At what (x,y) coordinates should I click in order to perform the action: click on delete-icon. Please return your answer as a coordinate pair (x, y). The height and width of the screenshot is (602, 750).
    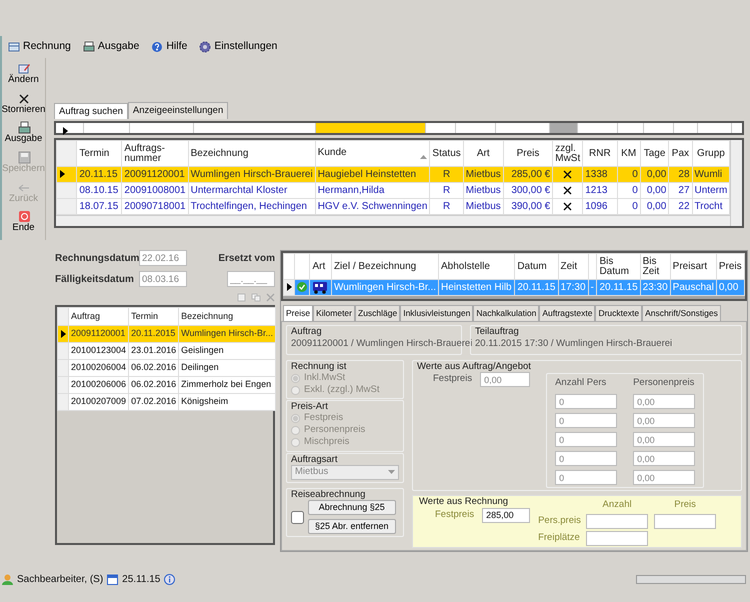
    Looking at the image, I should click on (270, 297).